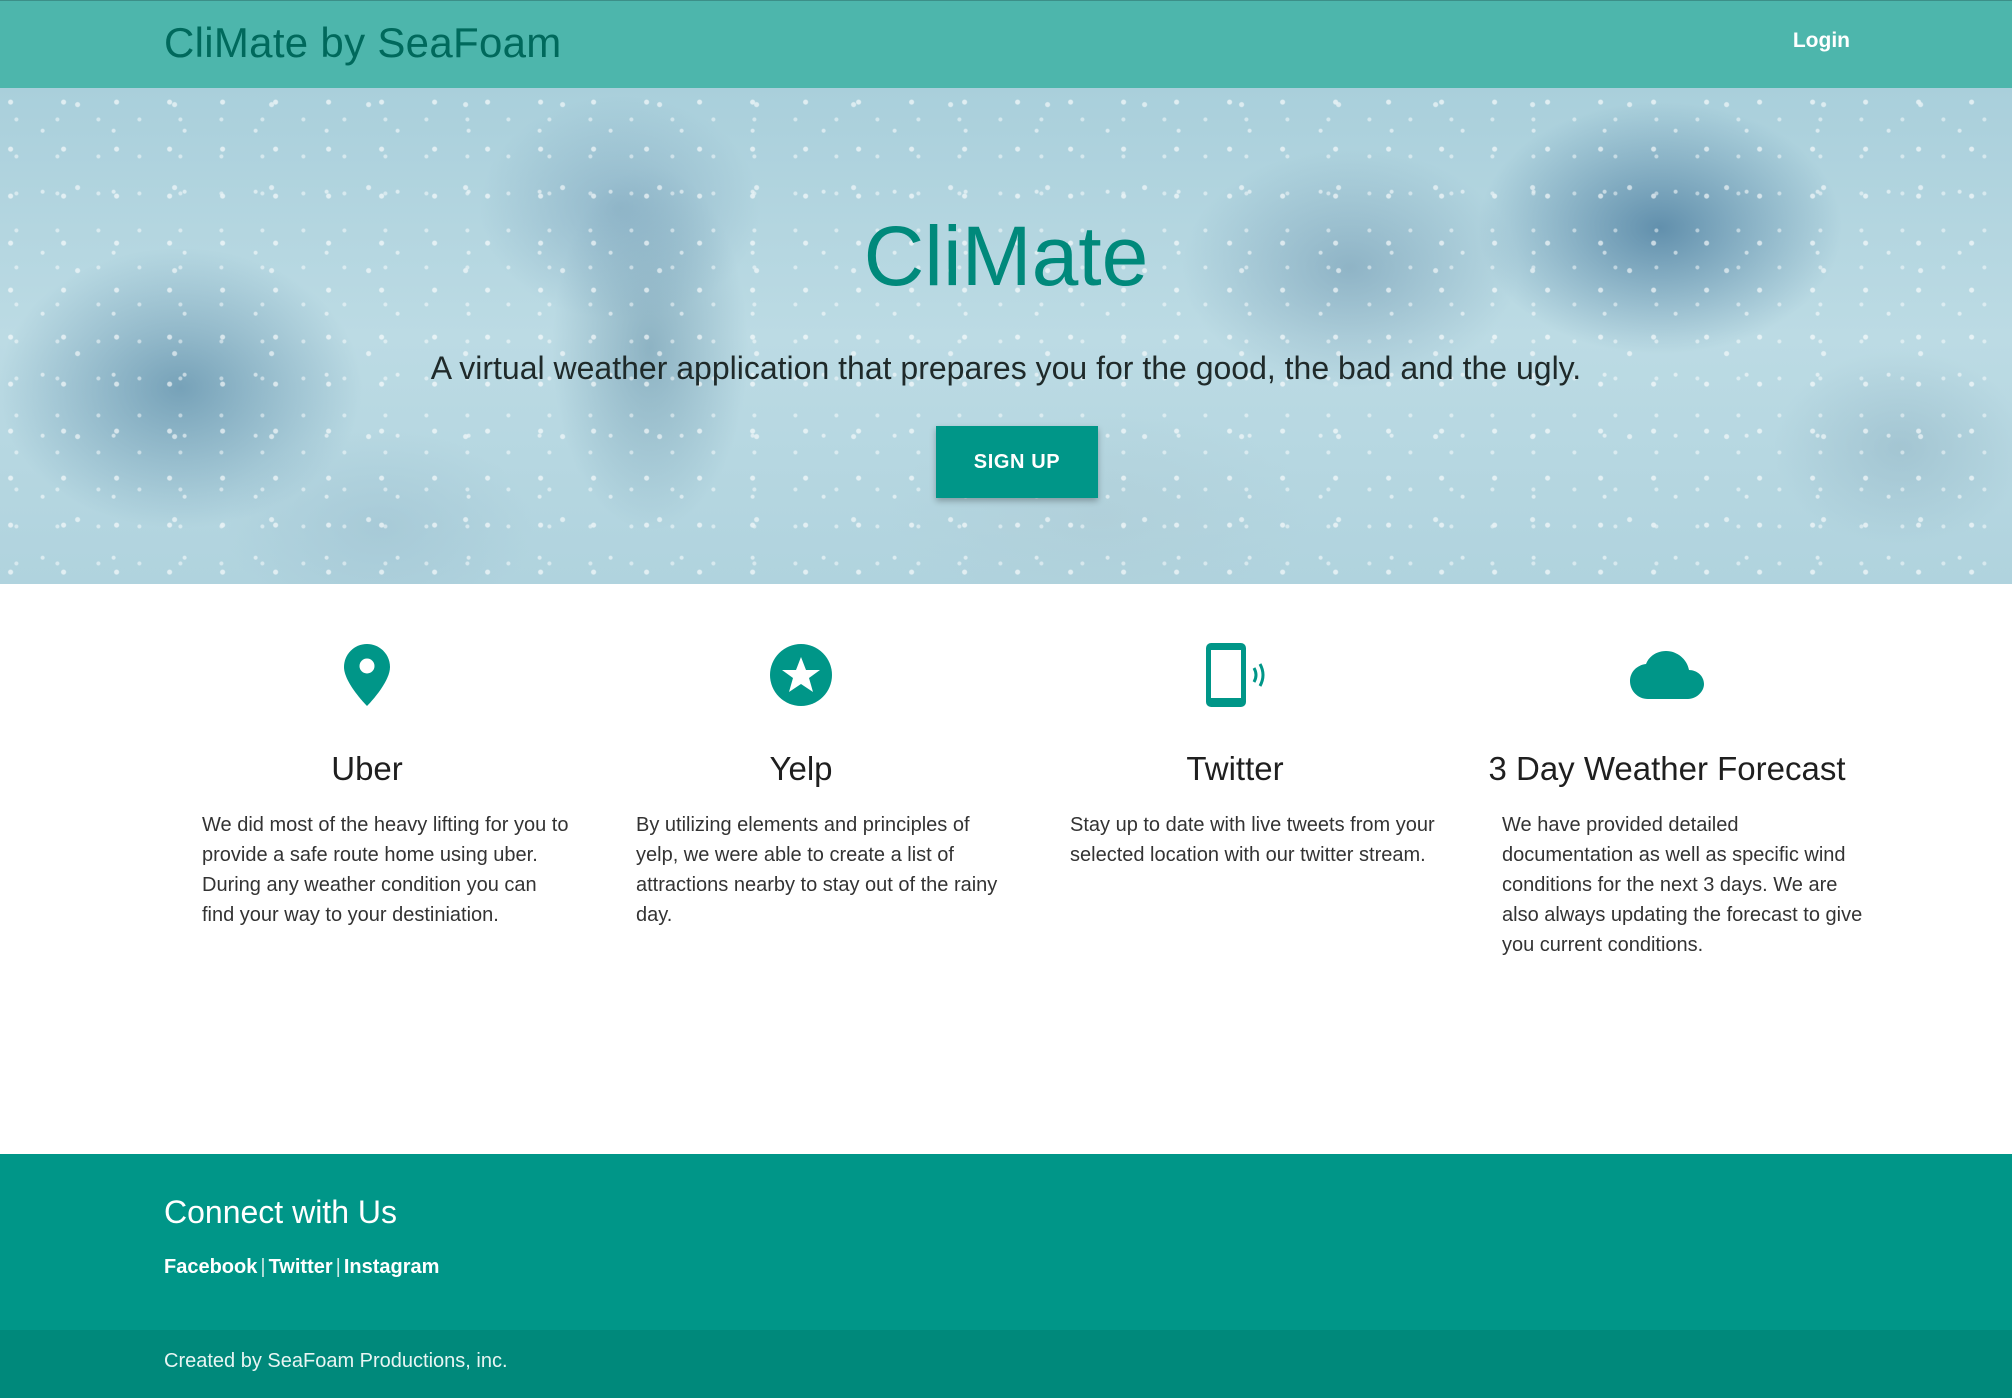 This screenshot has height=1398, width=2012. I want to click on copyright-bar: Created by SeaFoam Productions, inc., so click(1006, 1364).